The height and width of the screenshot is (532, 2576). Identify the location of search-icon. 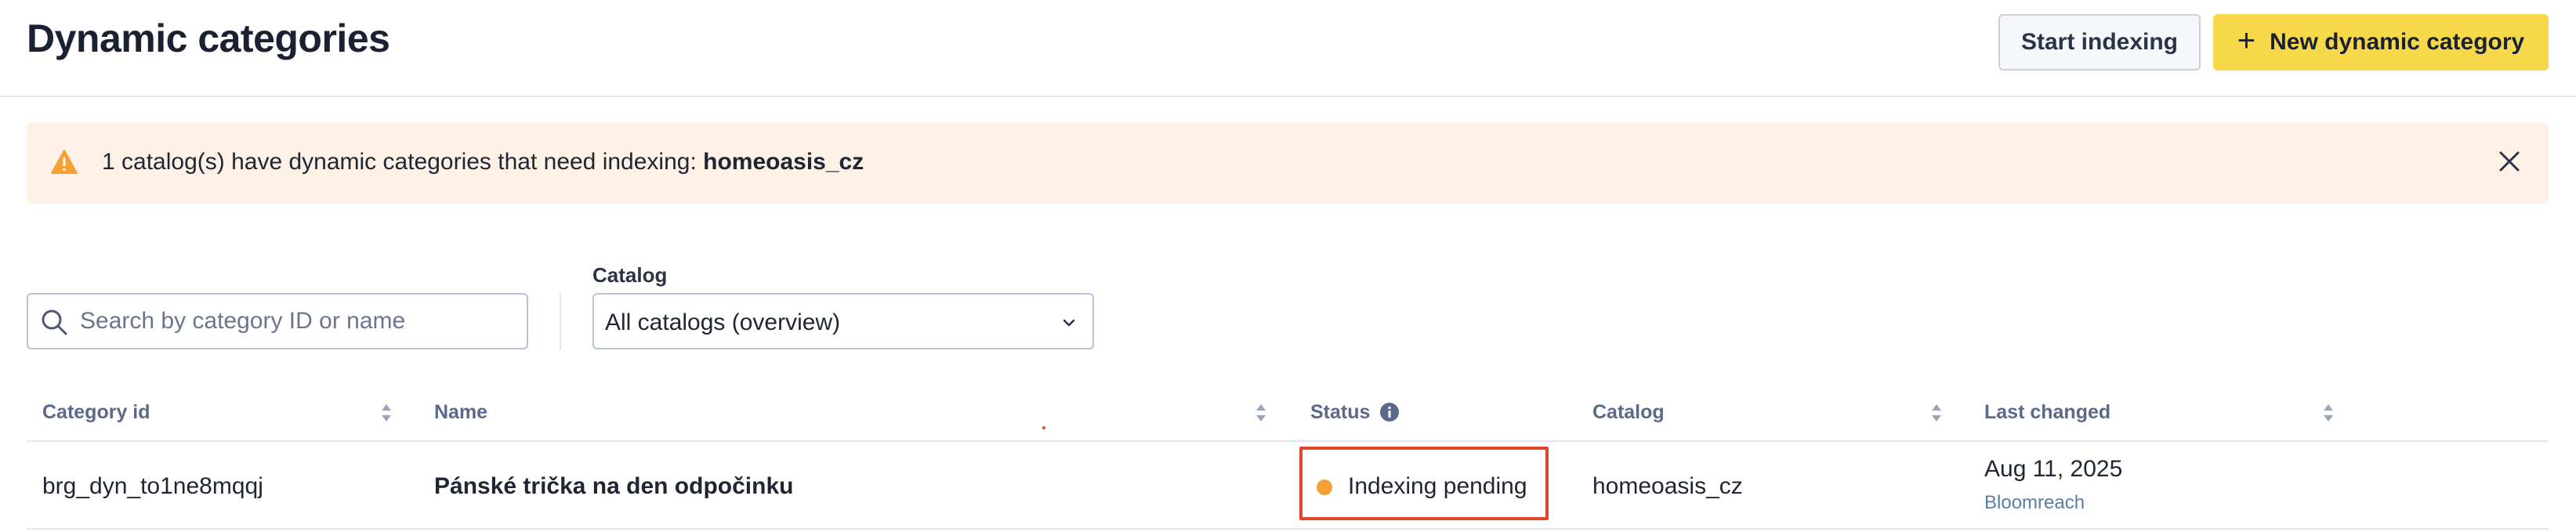
(54, 322).